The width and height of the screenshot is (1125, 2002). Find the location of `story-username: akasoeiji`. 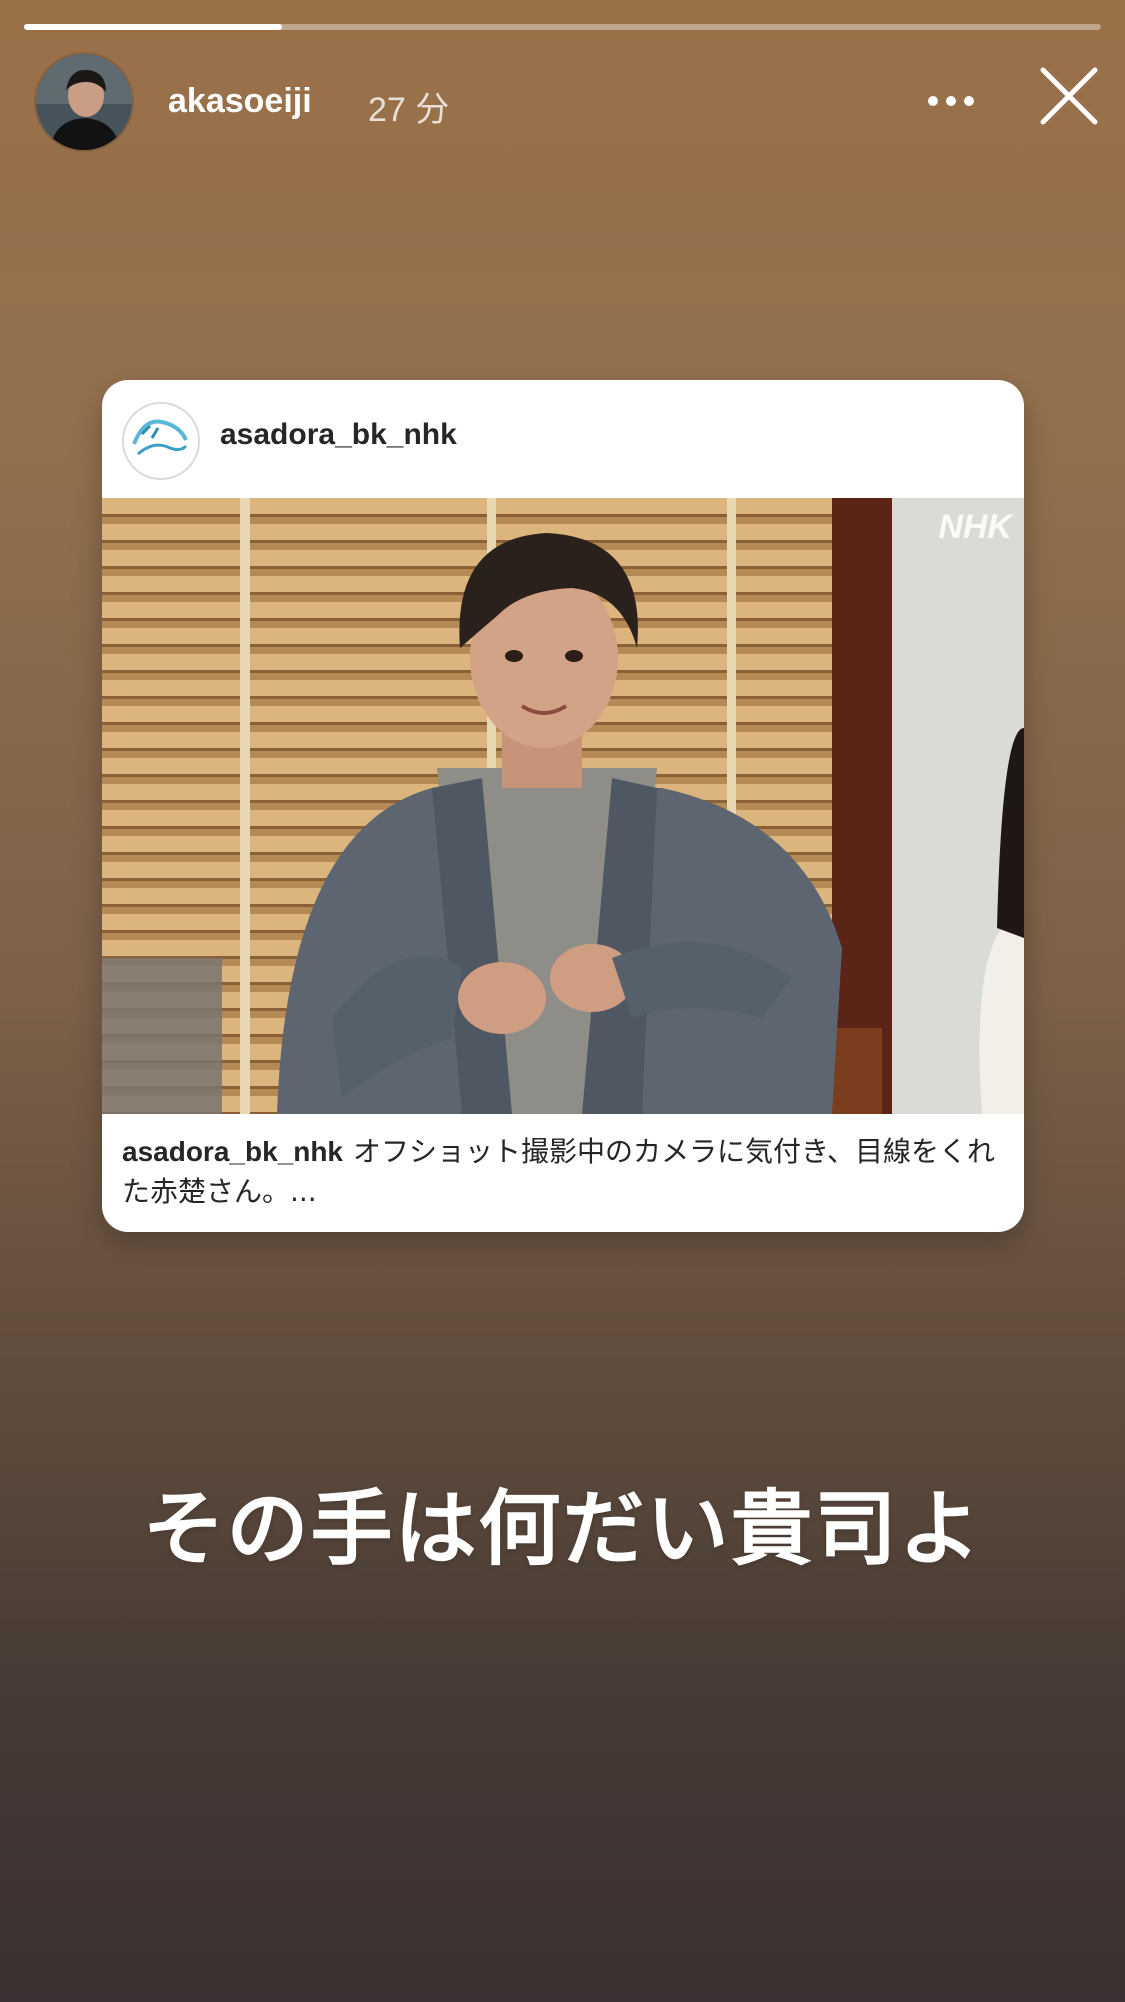

story-username: akasoeiji is located at coordinates (240, 101).